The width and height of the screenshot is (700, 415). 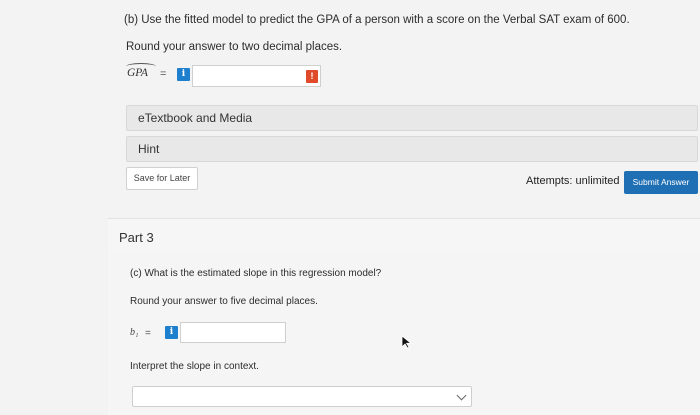 What do you see at coordinates (148, 333) in the screenshot?
I see `slope-equals-sign: =` at bounding box center [148, 333].